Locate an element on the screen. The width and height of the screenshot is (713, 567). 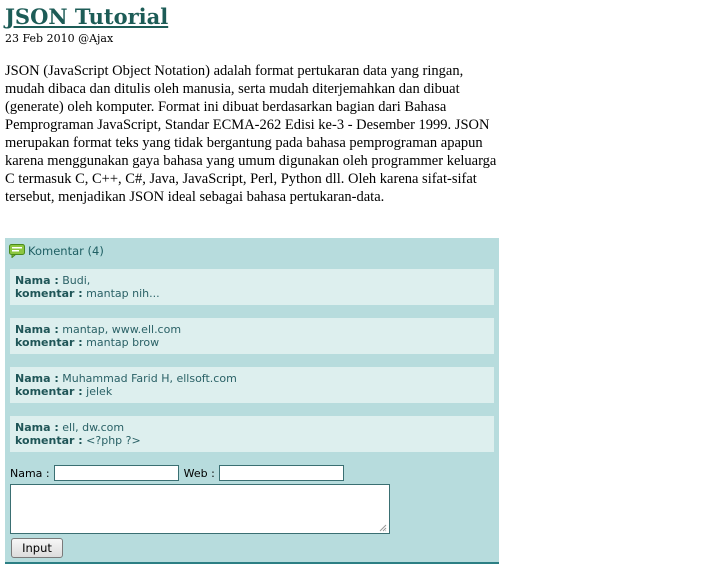
comment-textarea is located at coordinates (200, 509).